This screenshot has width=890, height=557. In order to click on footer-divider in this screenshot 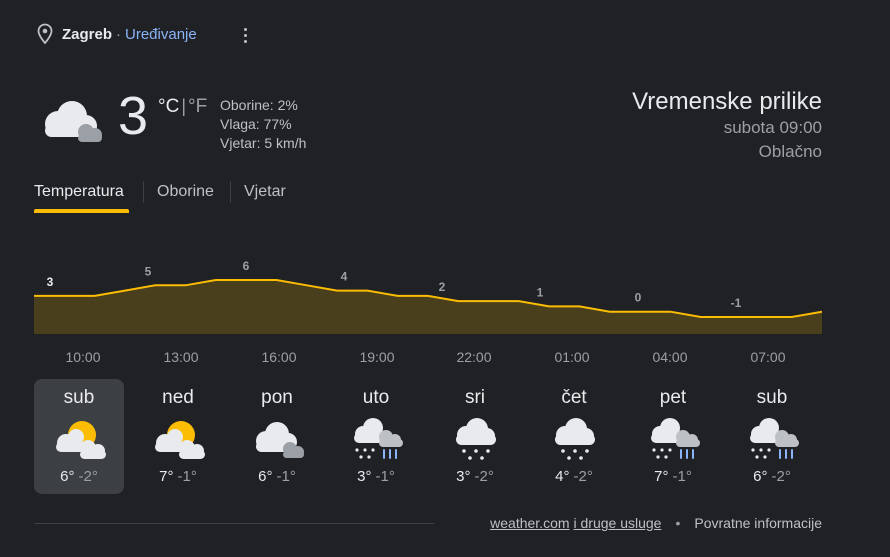, I will do `click(234, 523)`.